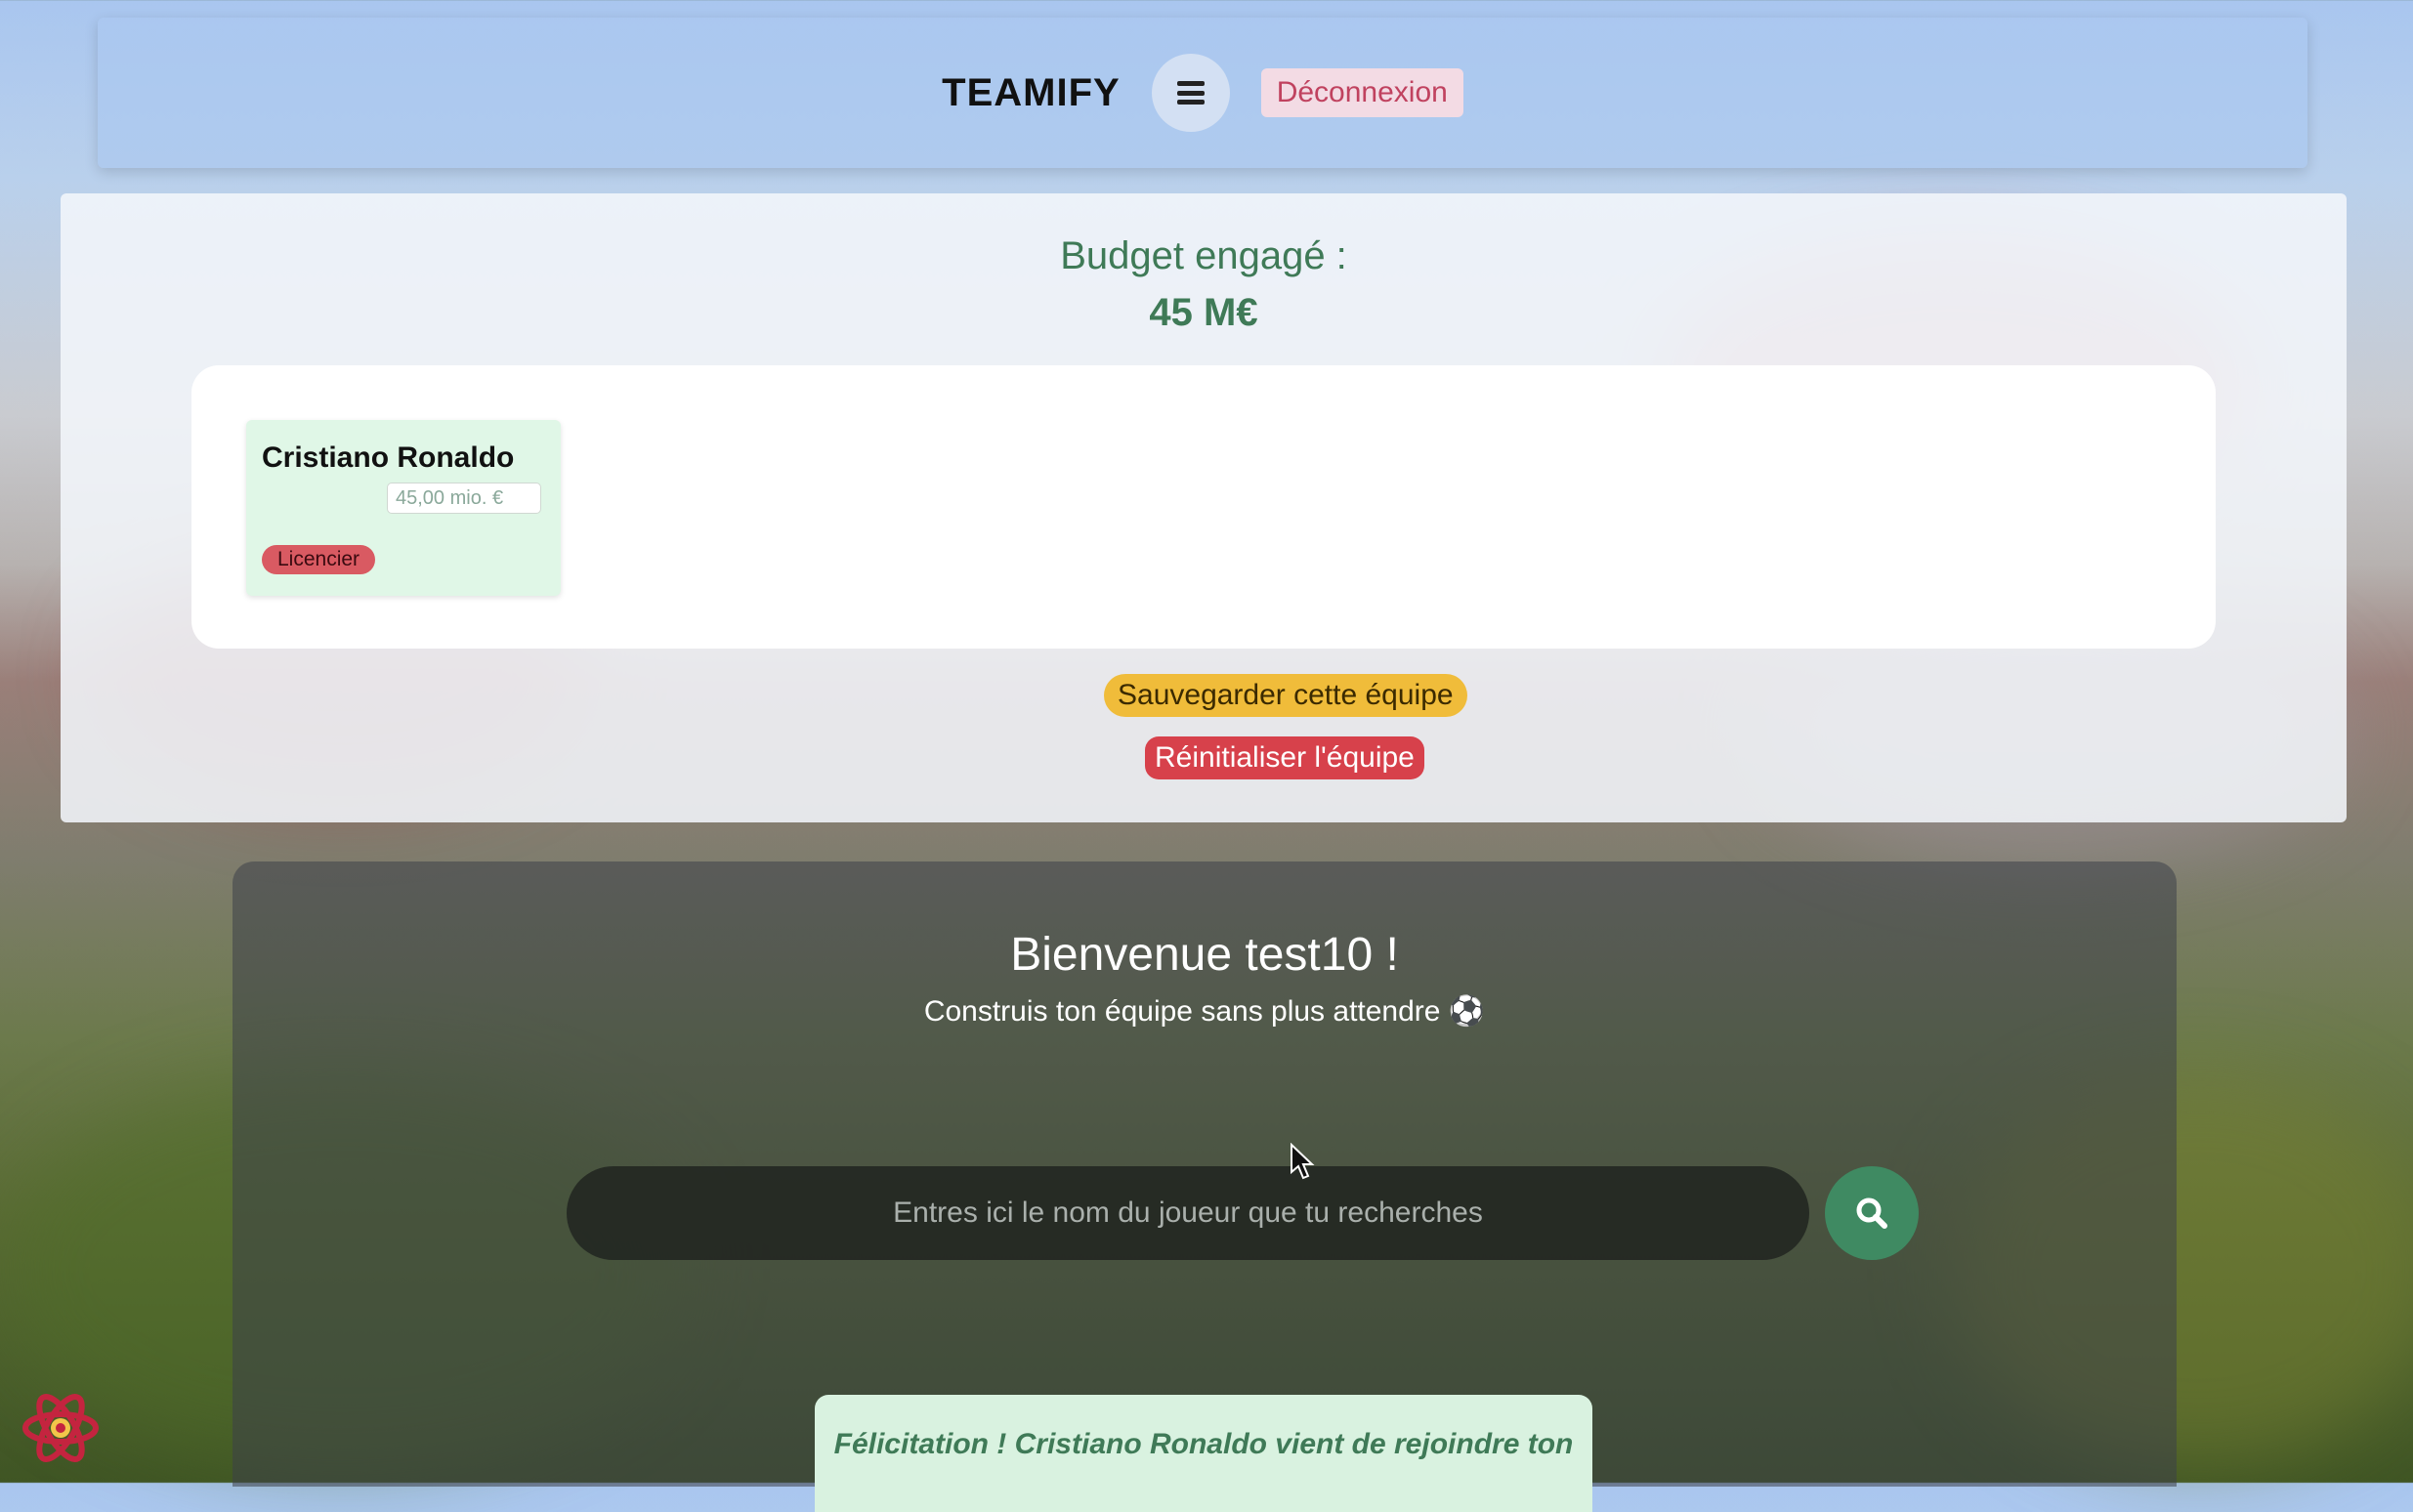 Image resolution: width=2413 pixels, height=1512 pixels. I want to click on react-logo-icon, so click(61, 1428).